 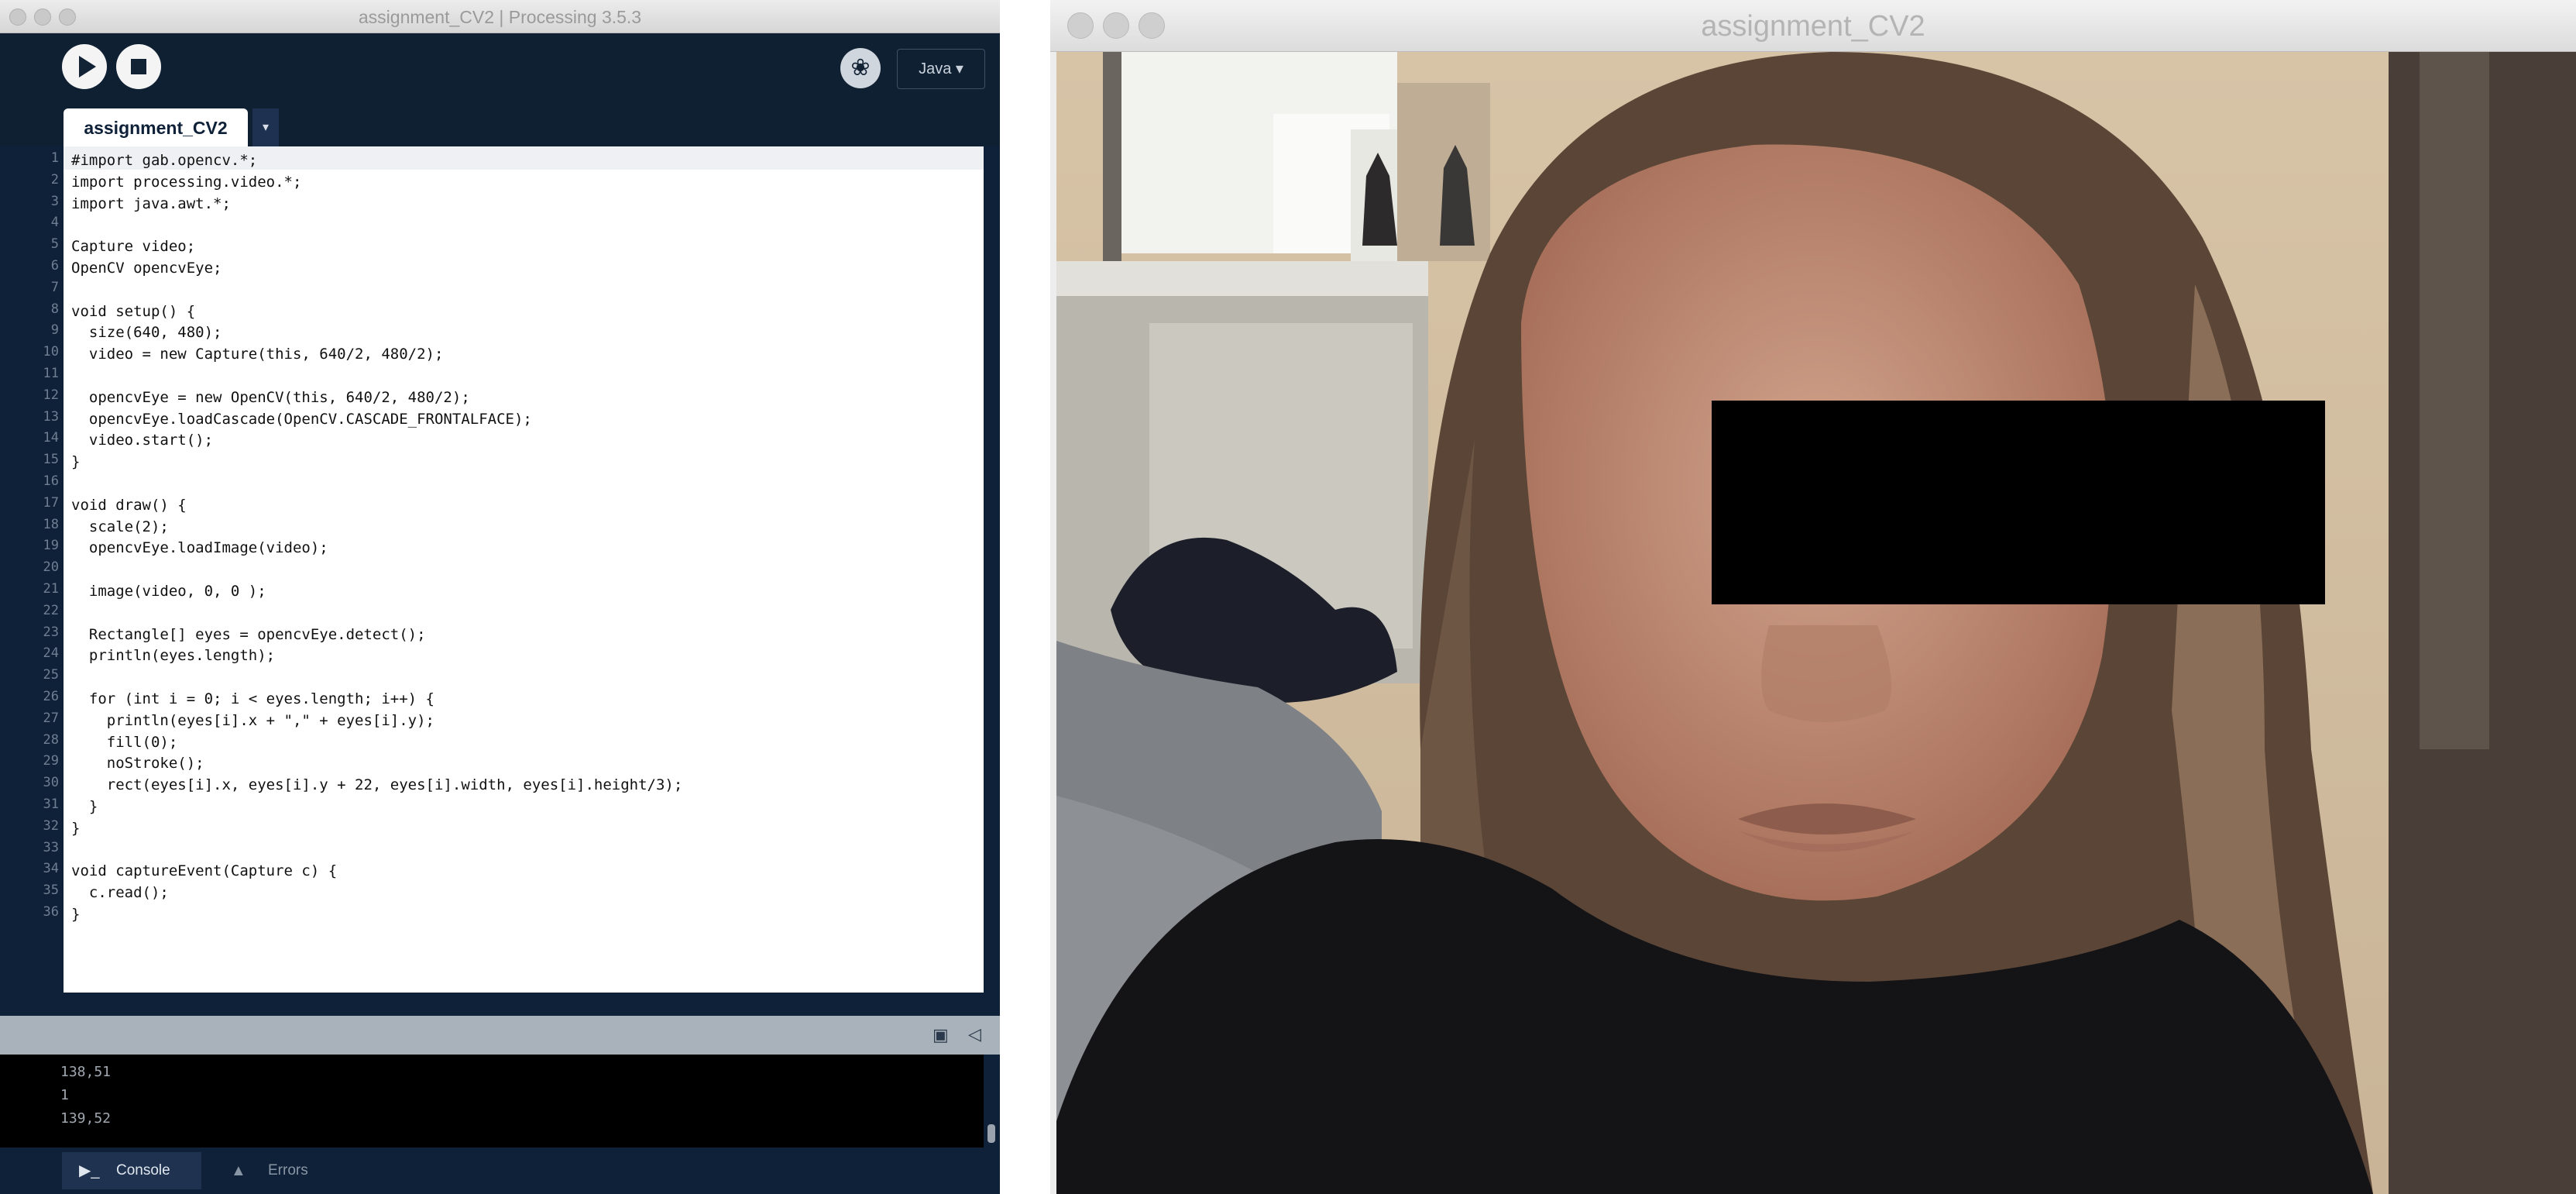 What do you see at coordinates (173, 656) in the screenshot?
I see `code-line: println(eyes.length);` at bounding box center [173, 656].